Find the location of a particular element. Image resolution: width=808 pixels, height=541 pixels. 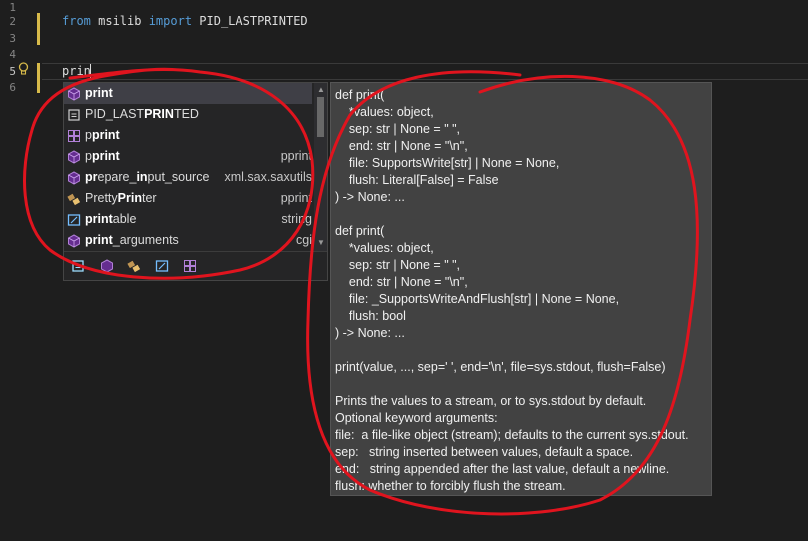

class-icon is located at coordinates (74, 199).